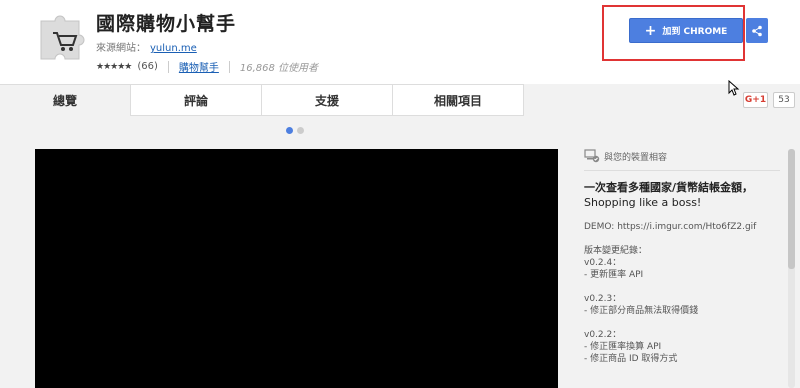 Image resolution: width=800 pixels, height=388 pixels. Describe the element at coordinates (166, 24) in the screenshot. I see `extension-title: 國際購物小幫手` at that location.